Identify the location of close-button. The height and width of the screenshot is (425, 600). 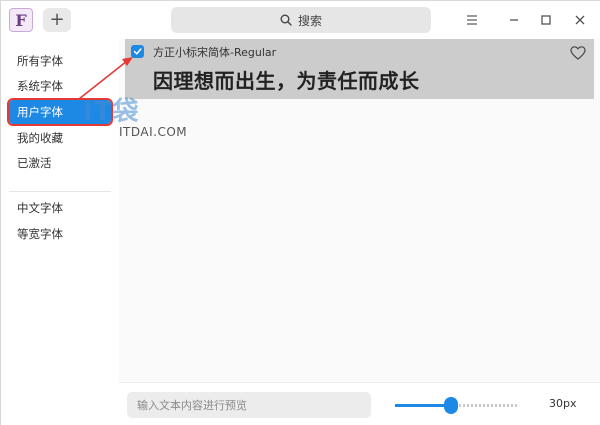
(580, 20).